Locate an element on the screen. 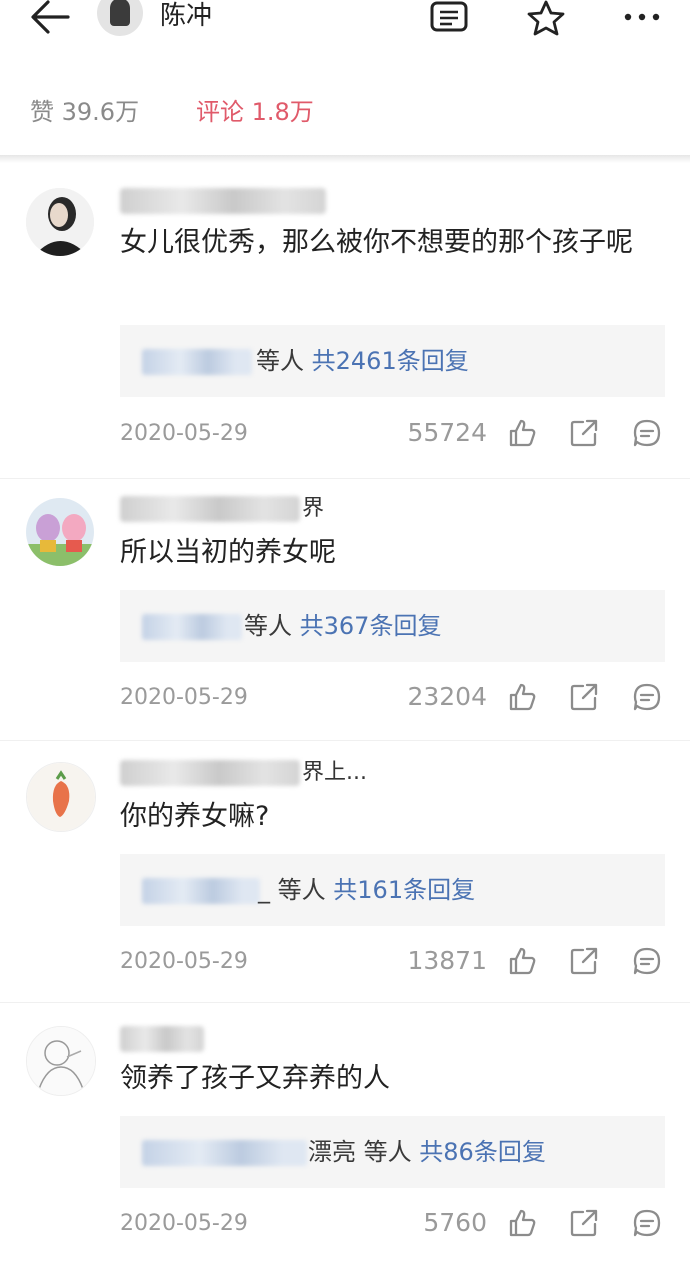  like-count: 5760 is located at coordinates (455, 1222).